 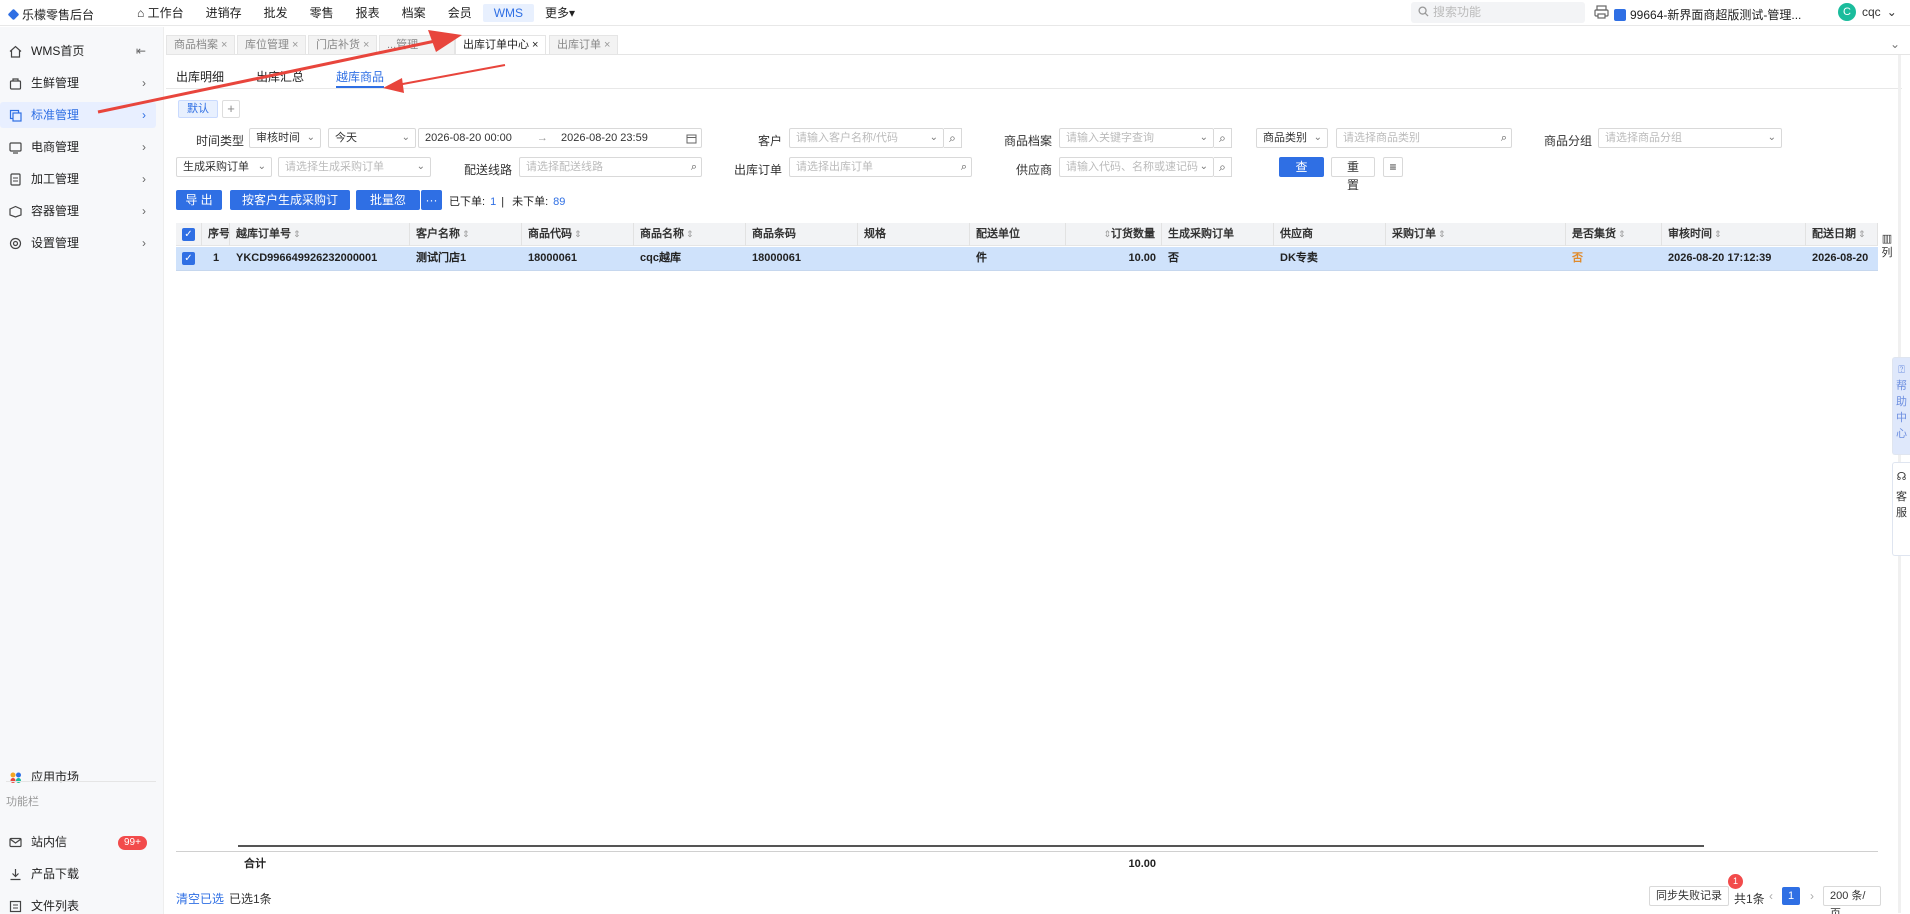 I want to click on nav-reports: 报表, so click(x=368, y=13).